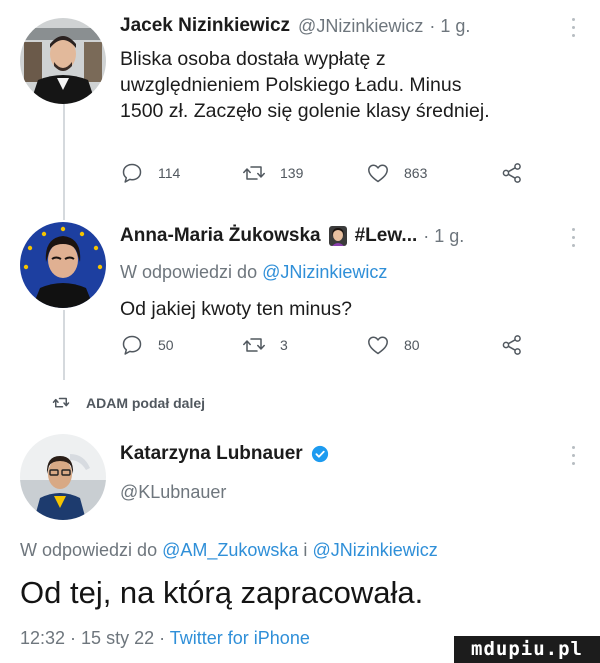 This screenshot has height=663, width=600. I want to click on retweet-count: 139, so click(292, 173).